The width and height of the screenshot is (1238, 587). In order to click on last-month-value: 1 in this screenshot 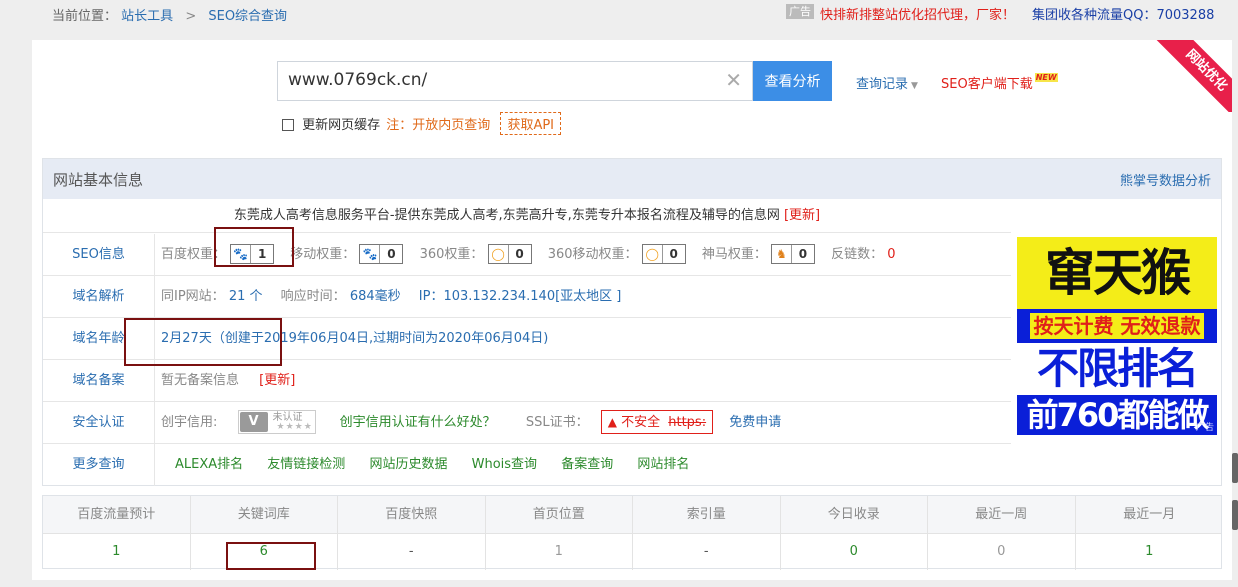, I will do `click(1150, 552)`.